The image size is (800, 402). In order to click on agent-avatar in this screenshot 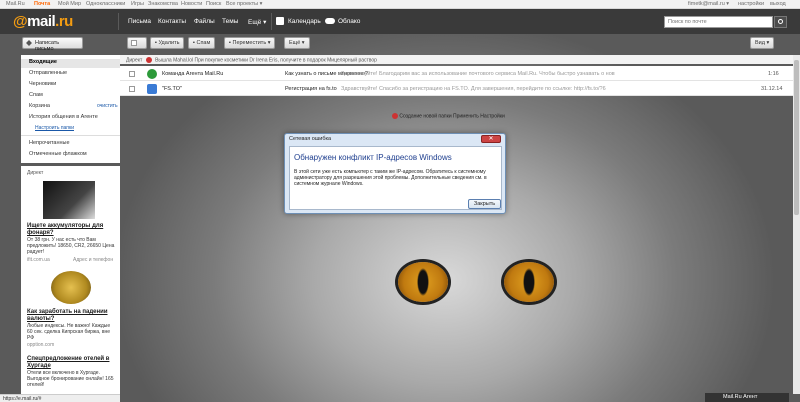, I will do `click(152, 74)`.